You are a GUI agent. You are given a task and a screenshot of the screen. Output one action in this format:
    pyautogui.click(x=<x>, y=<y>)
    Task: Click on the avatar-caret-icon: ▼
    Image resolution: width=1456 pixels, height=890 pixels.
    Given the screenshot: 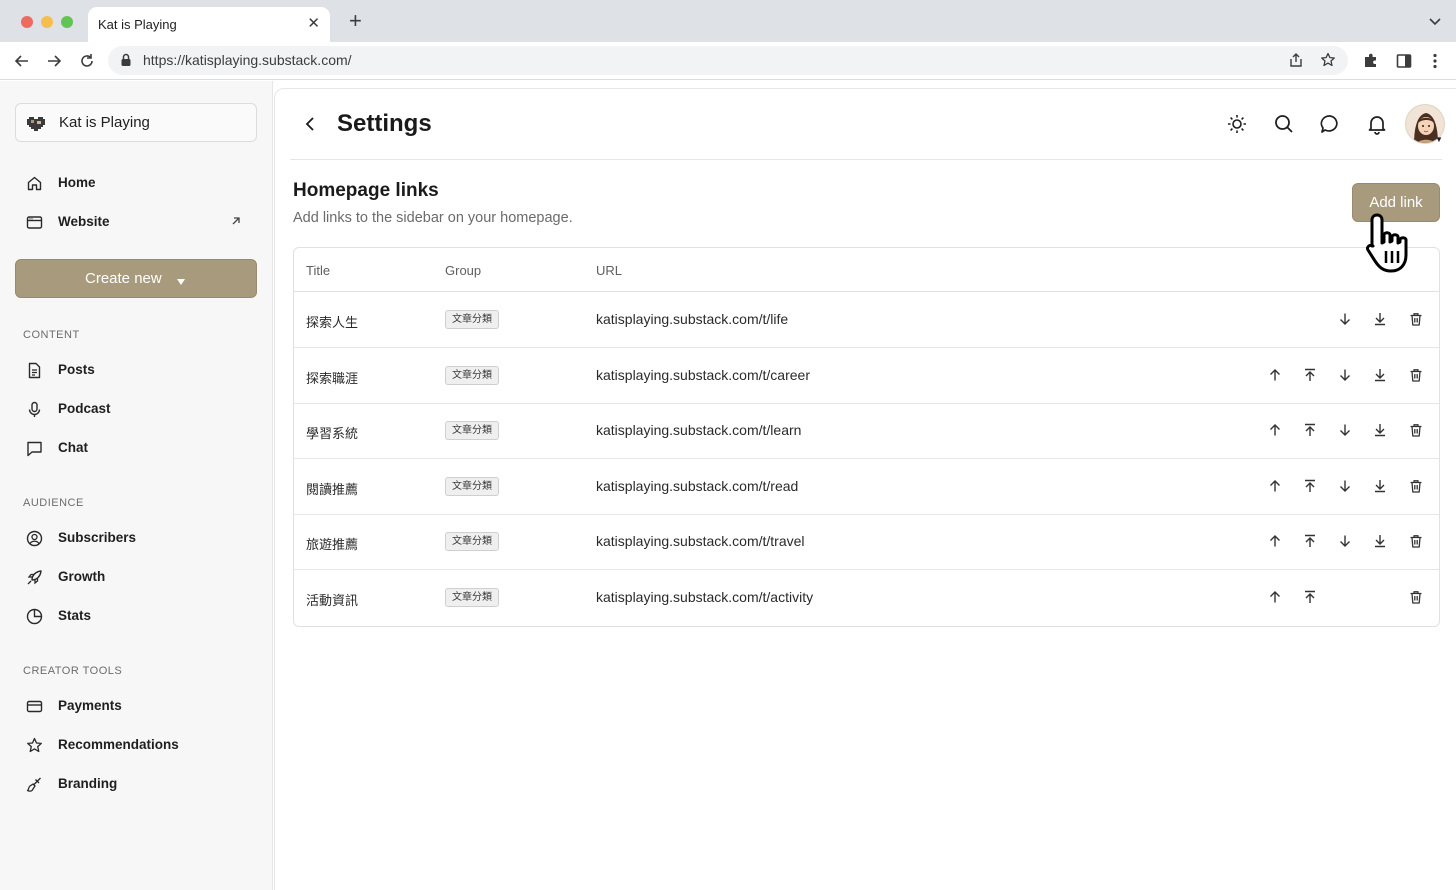 What is the action you would take?
    pyautogui.click(x=1439, y=139)
    